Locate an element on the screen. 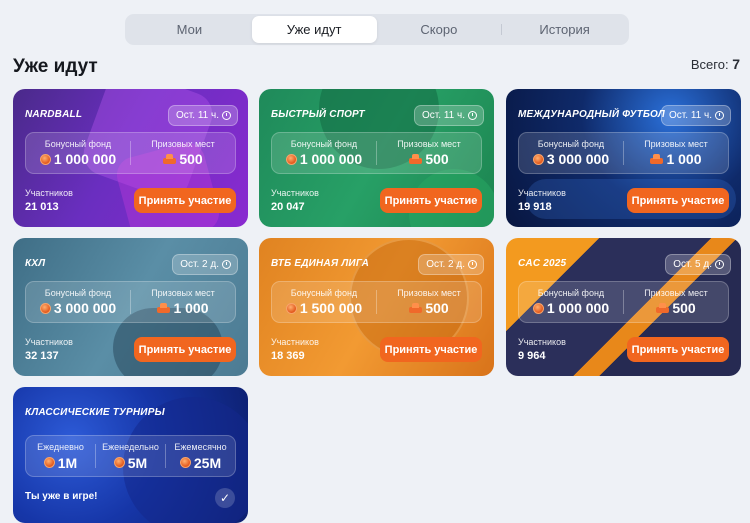 The height and width of the screenshot is (523, 750). tab-ongoing: Уже идут is located at coordinates (314, 29).